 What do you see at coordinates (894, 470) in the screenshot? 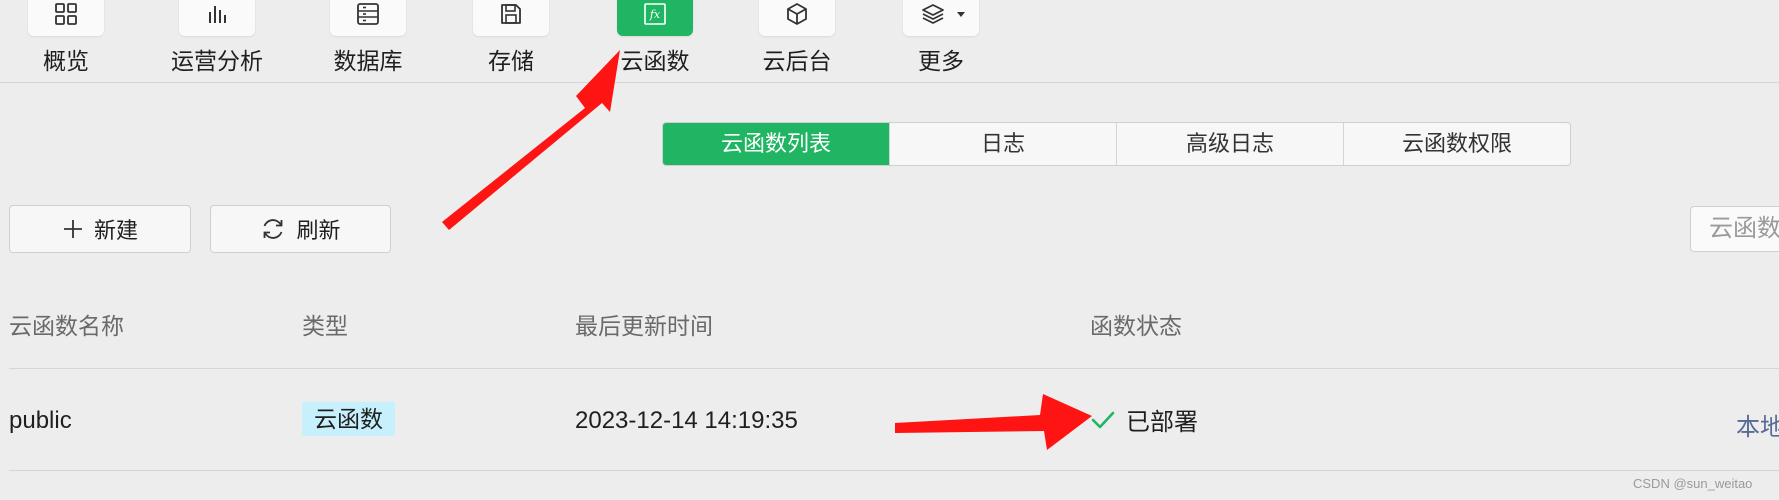
I see `row-divider` at bounding box center [894, 470].